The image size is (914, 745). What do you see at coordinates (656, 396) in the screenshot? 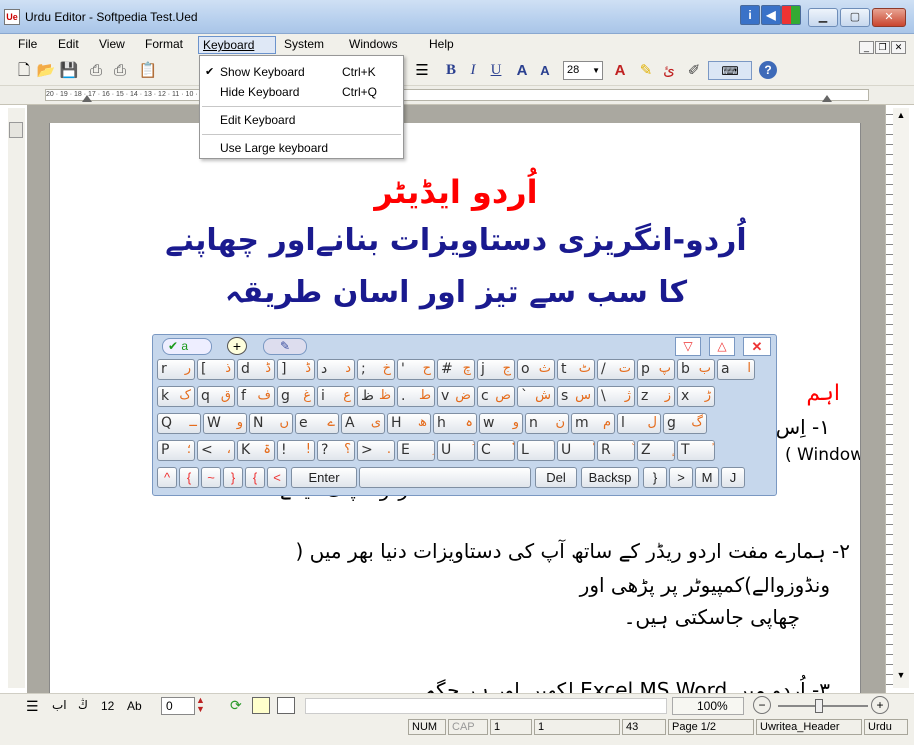
I see `keyboard-key: zز` at bounding box center [656, 396].